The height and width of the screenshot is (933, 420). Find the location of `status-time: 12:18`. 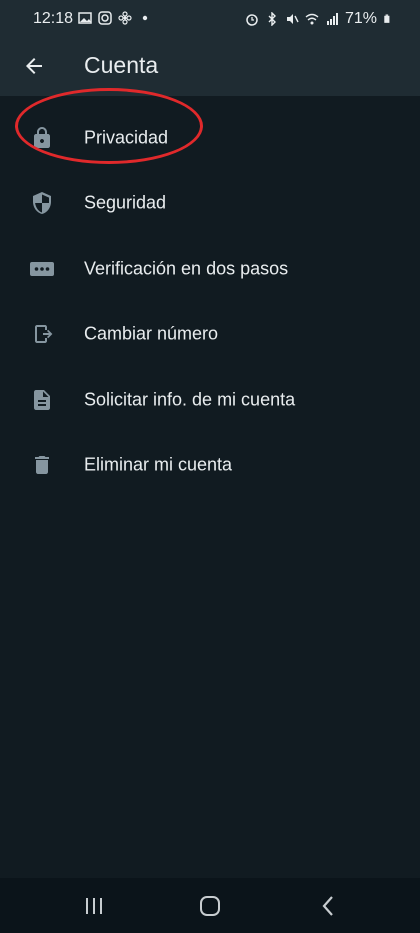

status-time: 12:18 is located at coordinates (53, 18).